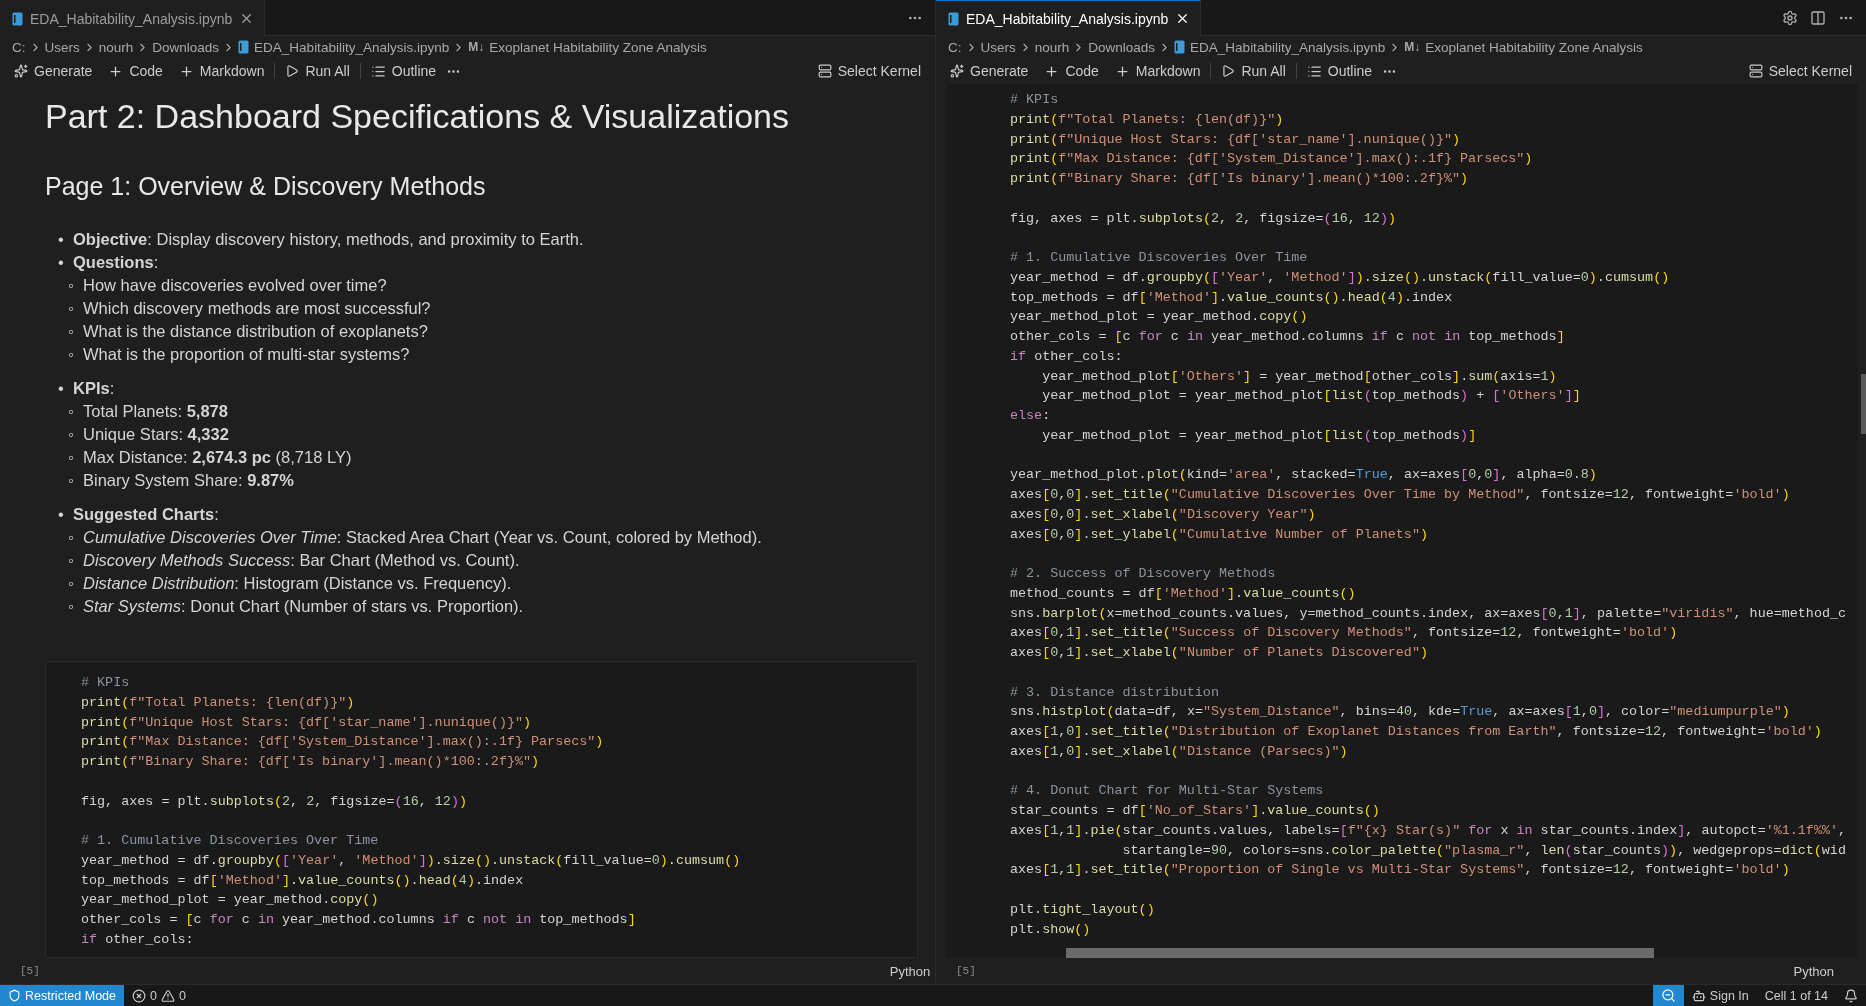 Image resolution: width=1866 pixels, height=1006 pixels. Describe the element at coordinates (1236, 139) in the screenshot. I see `code-line: print(f"Unique Host Stars: {df['star_name'].nunique()}")` at that location.